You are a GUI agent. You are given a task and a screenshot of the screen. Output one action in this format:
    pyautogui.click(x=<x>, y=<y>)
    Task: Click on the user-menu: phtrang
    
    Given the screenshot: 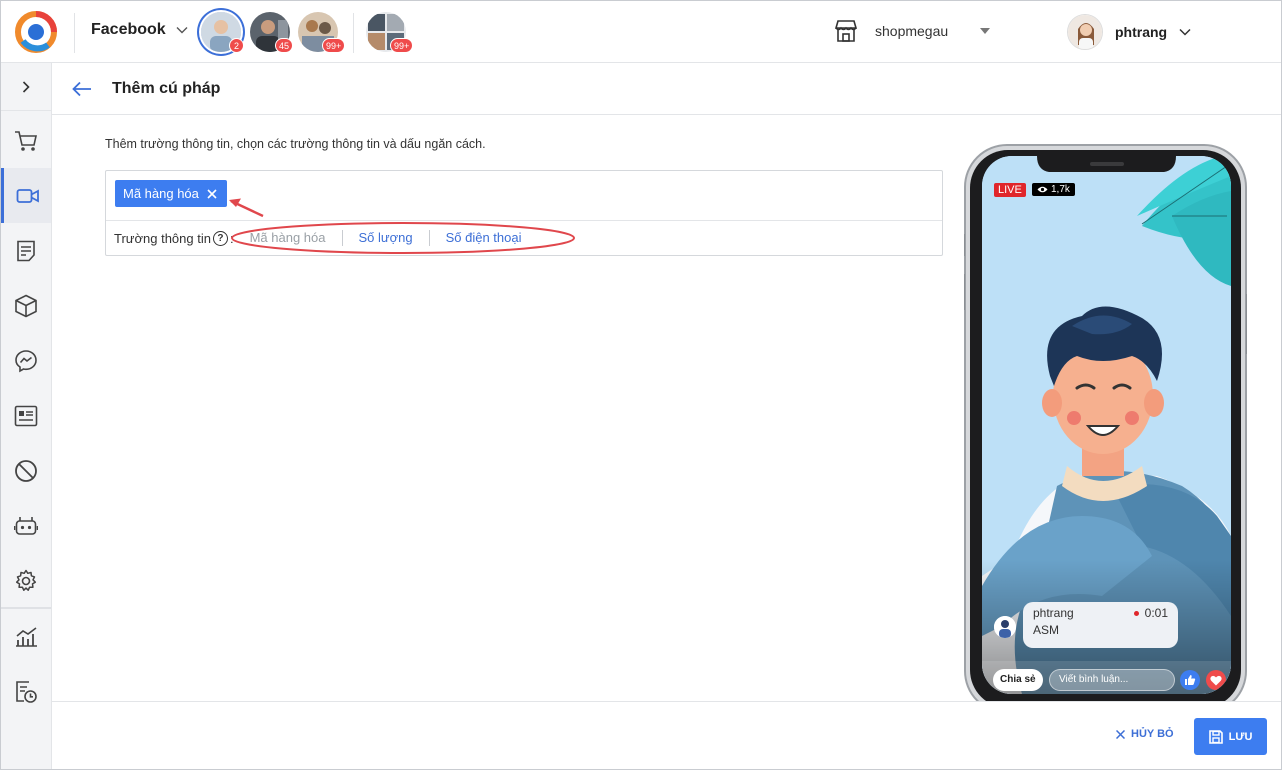 What is the action you would take?
    pyautogui.click(x=1129, y=32)
    